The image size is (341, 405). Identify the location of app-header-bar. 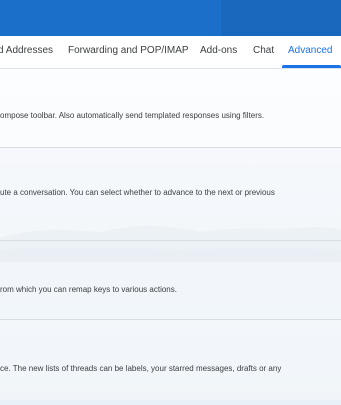
(170, 18).